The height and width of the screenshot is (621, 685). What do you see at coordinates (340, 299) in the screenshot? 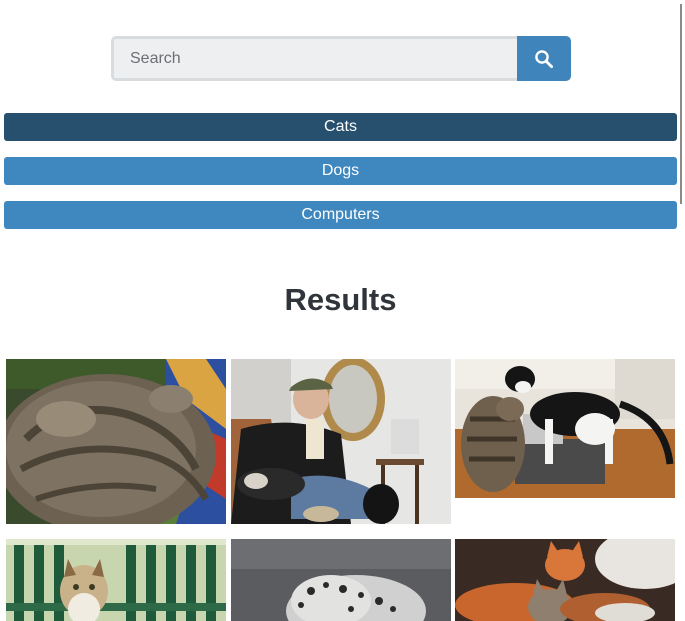
I see `results-title: Results` at bounding box center [340, 299].